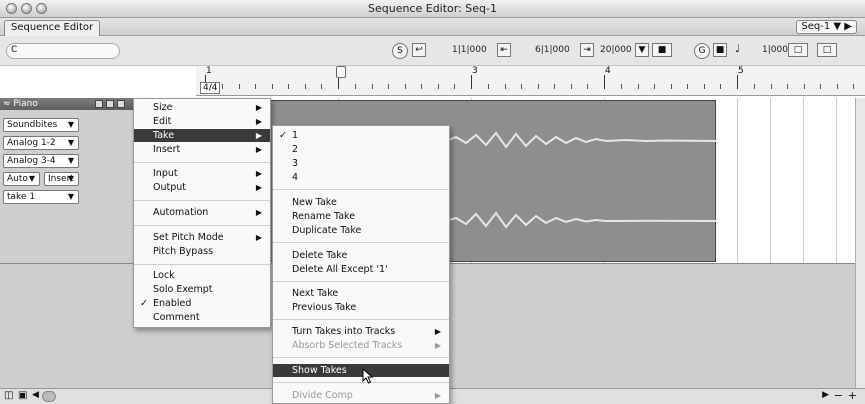 The width and height of the screenshot is (865, 404). What do you see at coordinates (202, 303) in the screenshot?
I see `menu-item-enabled: ✓ Enabled` at bounding box center [202, 303].